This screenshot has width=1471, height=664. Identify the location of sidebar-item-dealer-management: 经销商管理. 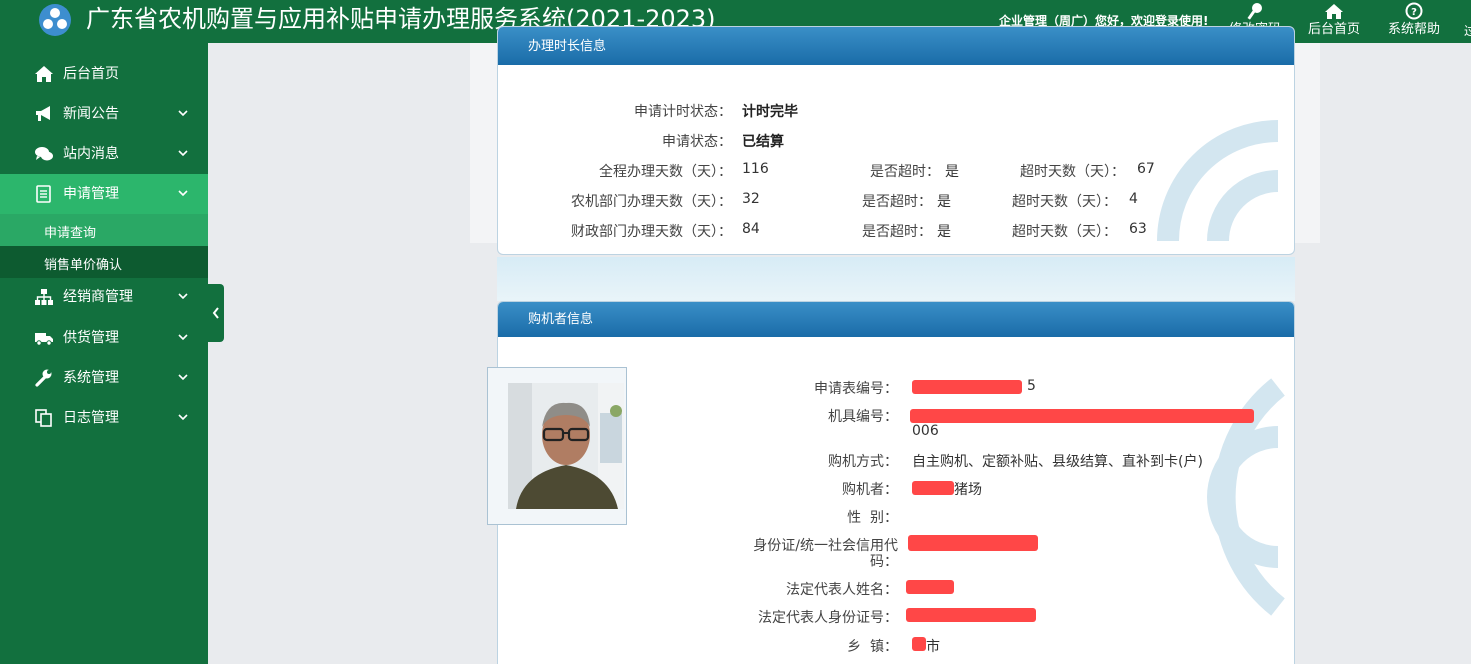
(104, 297).